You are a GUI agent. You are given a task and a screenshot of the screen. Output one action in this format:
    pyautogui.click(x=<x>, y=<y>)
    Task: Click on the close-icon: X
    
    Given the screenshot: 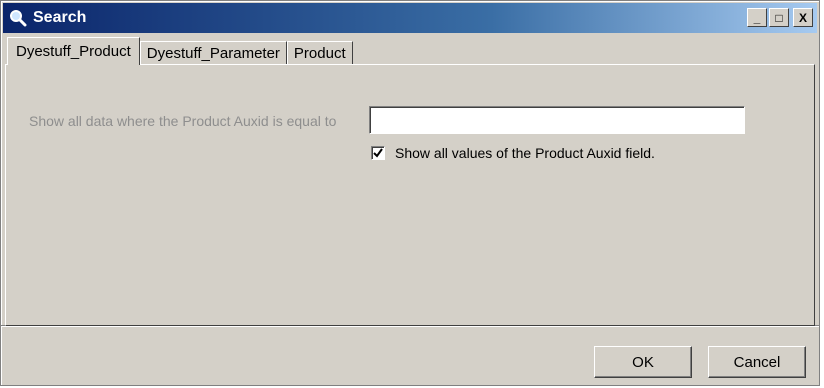 What is the action you would take?
    pyautogui.click(x=802, y=17)
    